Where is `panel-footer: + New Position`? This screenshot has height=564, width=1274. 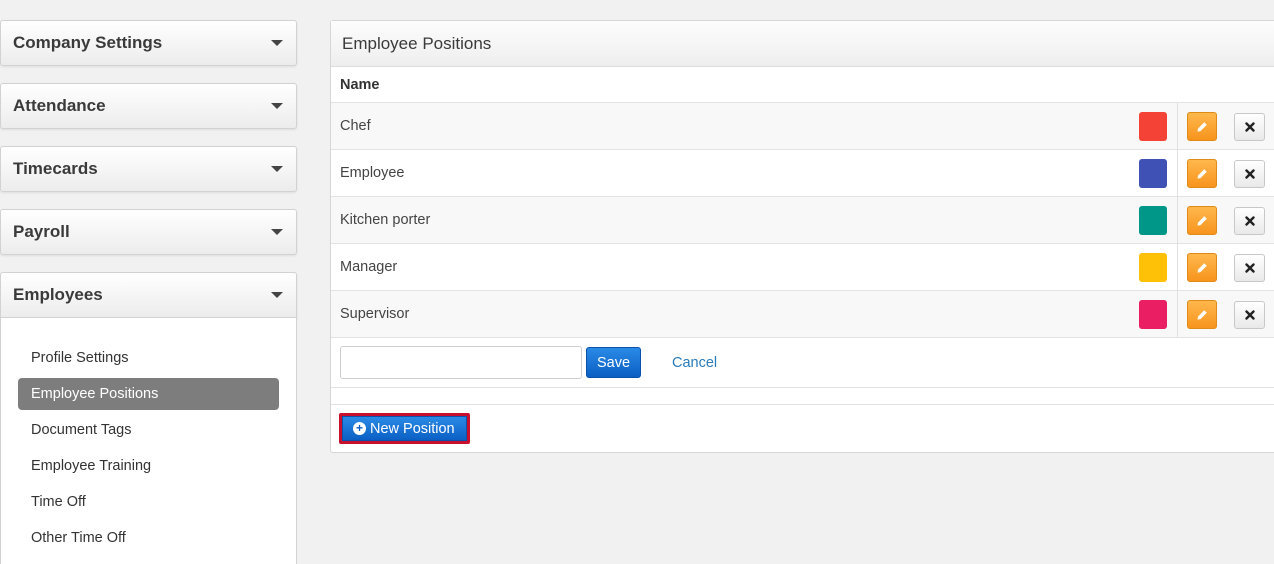
panel-footer: + New Position is located at coordinates (802, 424).